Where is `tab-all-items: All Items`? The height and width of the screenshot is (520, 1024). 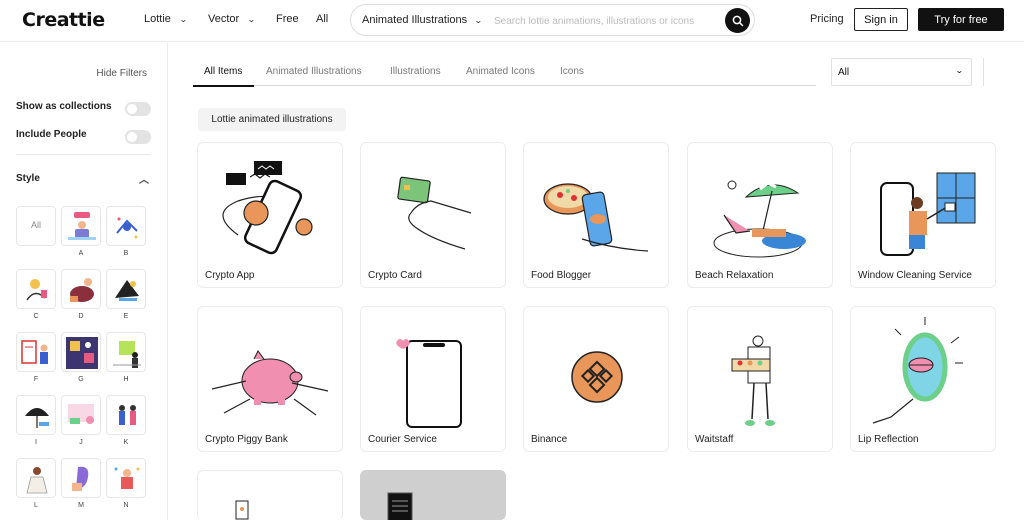 tab-all-items: All Items is located at coordinates (223, 71).